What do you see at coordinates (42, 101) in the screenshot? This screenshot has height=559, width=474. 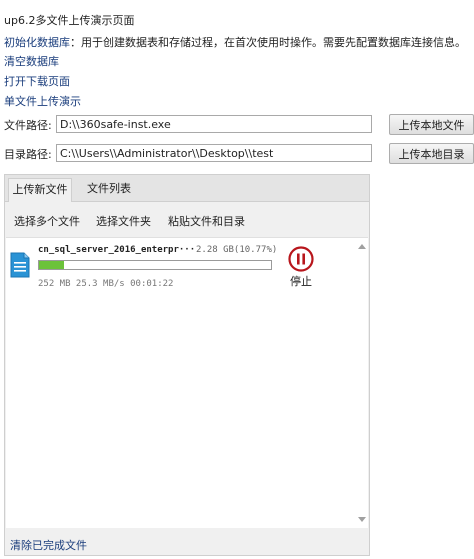 I see `single-upload-demo-link: 单文件上传演示` at bounding box center [42, 101].